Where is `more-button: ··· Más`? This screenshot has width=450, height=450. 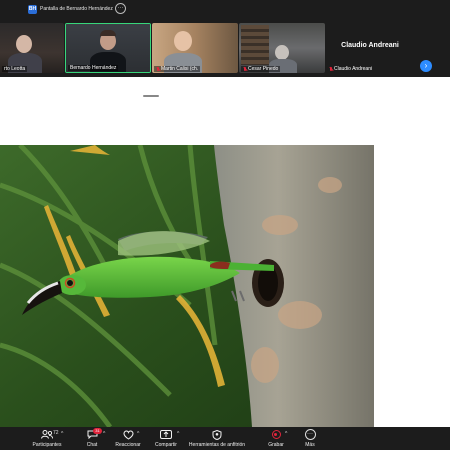
more-button: ··· Más is located at coordinates (310, 439).